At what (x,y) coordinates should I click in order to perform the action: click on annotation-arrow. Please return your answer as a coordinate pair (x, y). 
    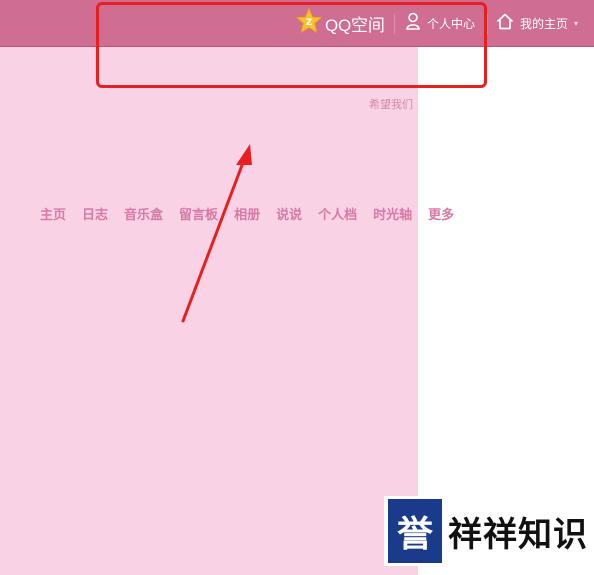
    Looking at the image, I should click on (216, 233).